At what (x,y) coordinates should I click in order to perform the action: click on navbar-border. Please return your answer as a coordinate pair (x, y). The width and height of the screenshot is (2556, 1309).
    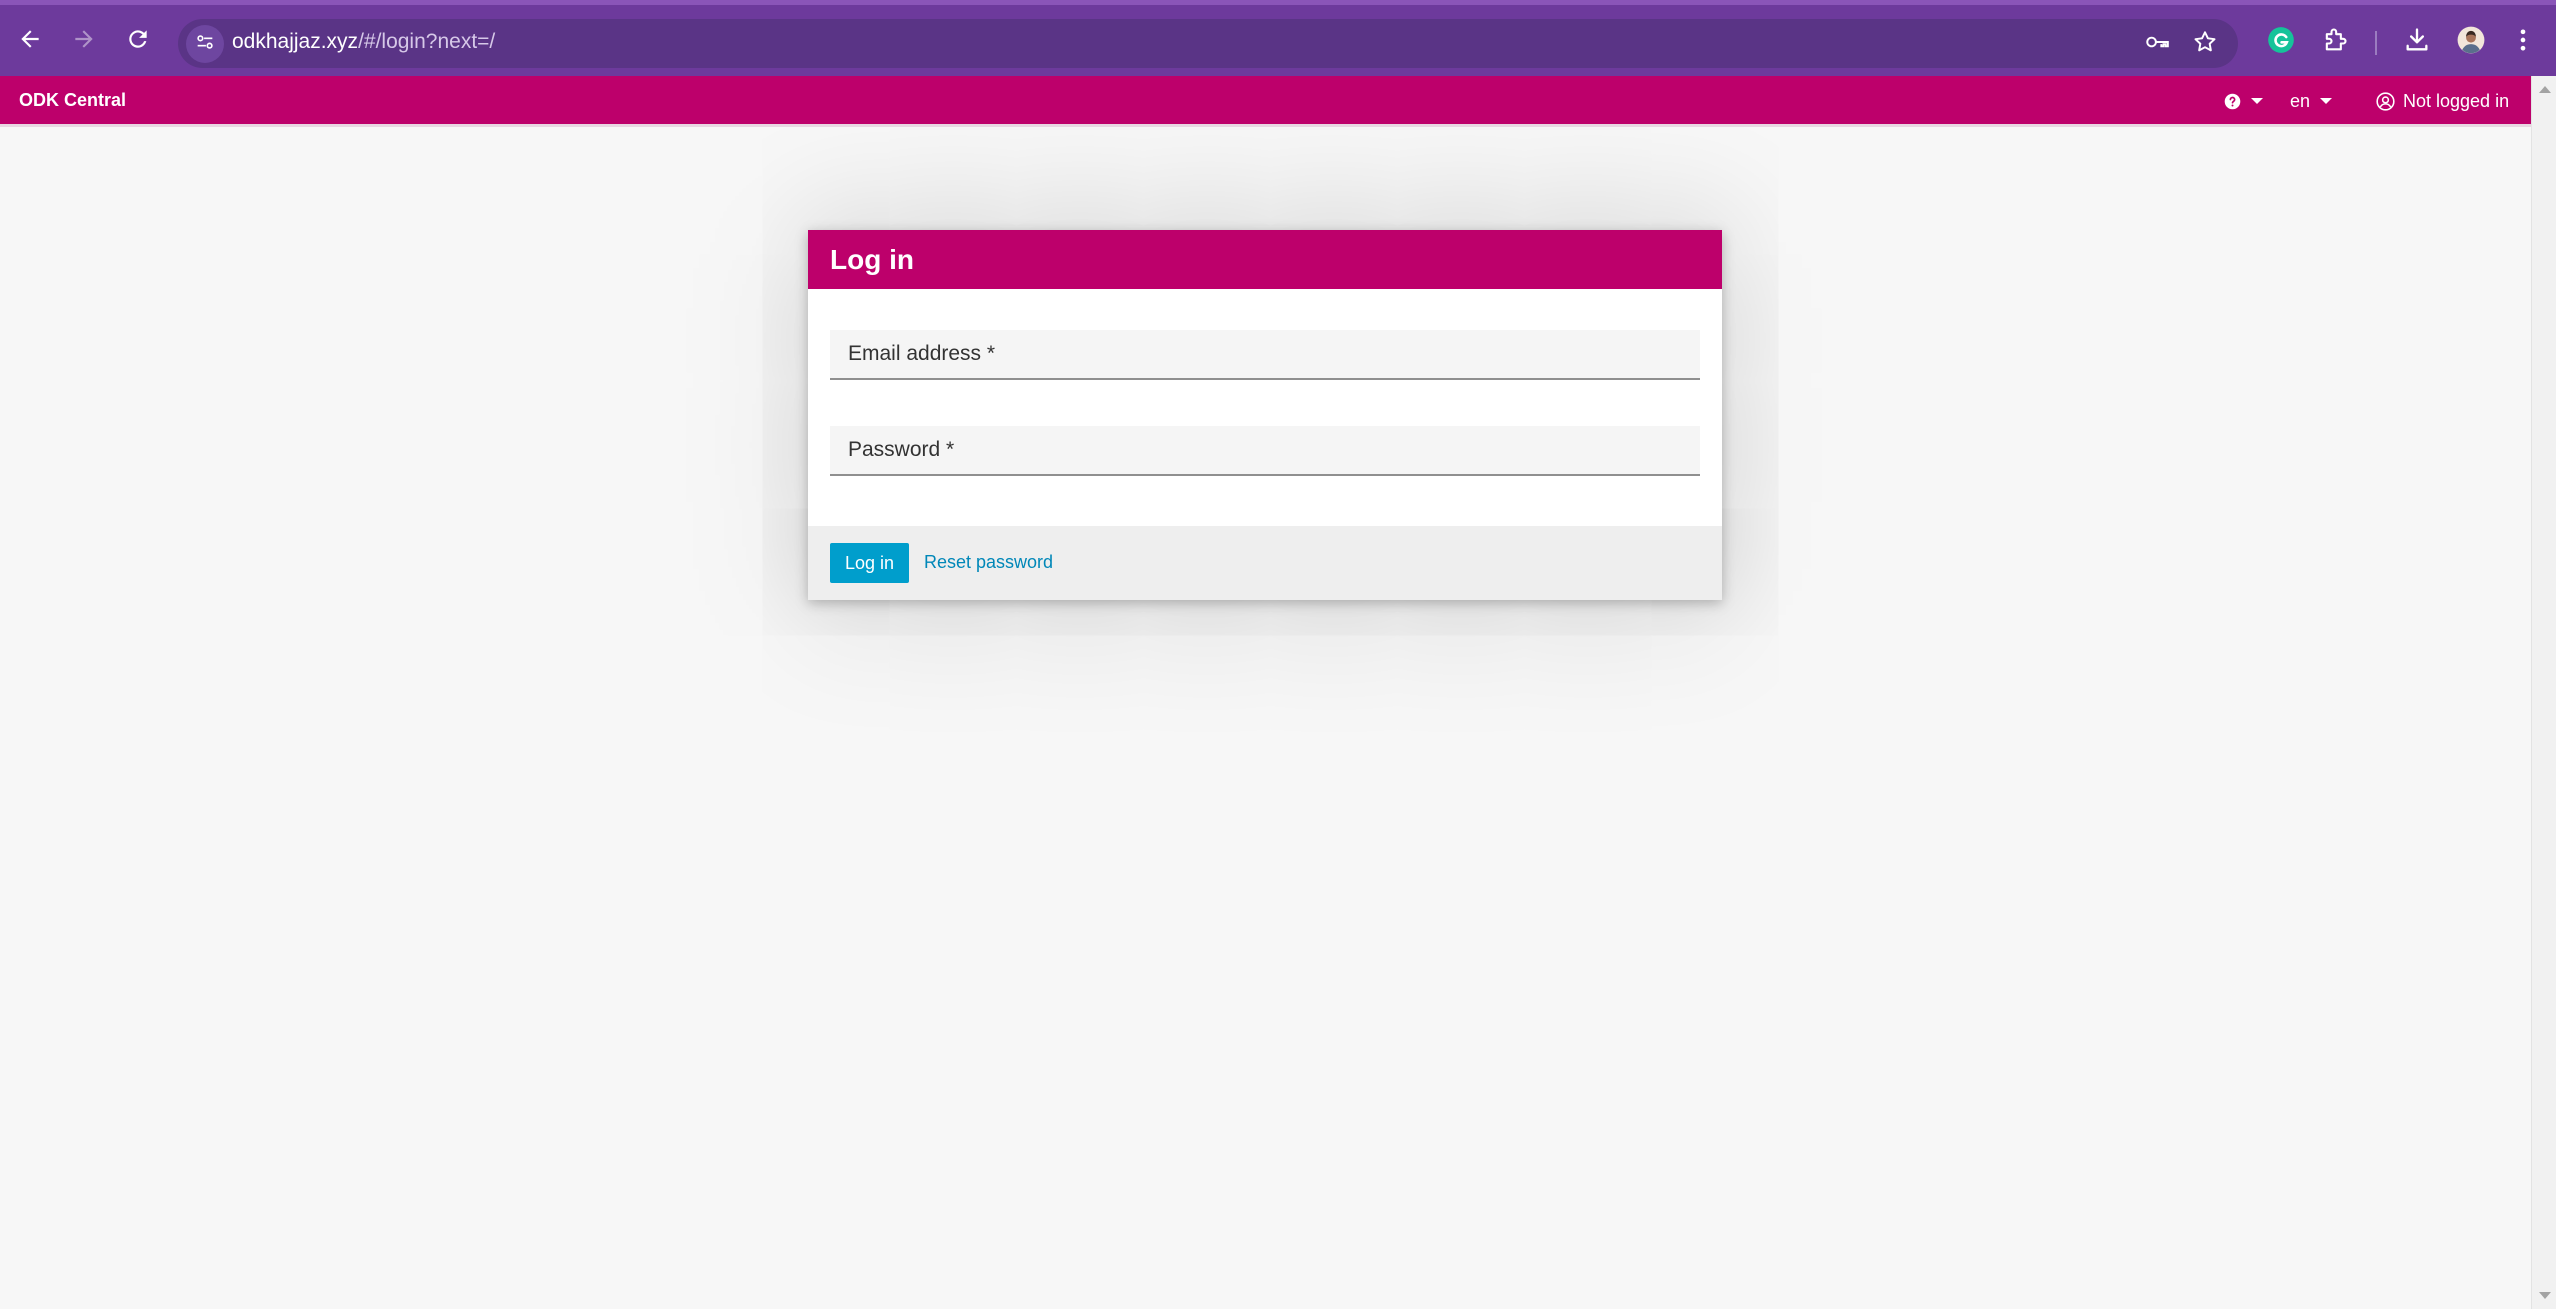
    Looking at the image, I should click on (1265, 125).